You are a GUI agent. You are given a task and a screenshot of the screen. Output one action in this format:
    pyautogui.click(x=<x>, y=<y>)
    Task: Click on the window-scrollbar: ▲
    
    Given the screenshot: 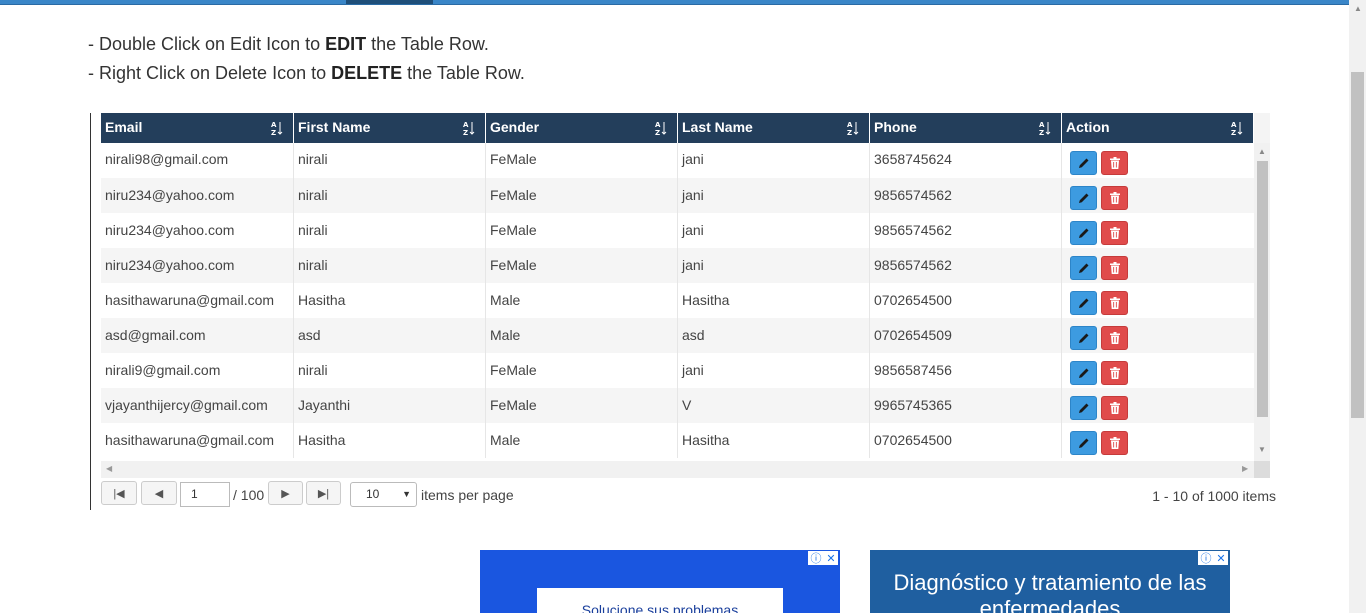 What is the action you would take?
    pyautogui.click(x=1357, y=306)
    